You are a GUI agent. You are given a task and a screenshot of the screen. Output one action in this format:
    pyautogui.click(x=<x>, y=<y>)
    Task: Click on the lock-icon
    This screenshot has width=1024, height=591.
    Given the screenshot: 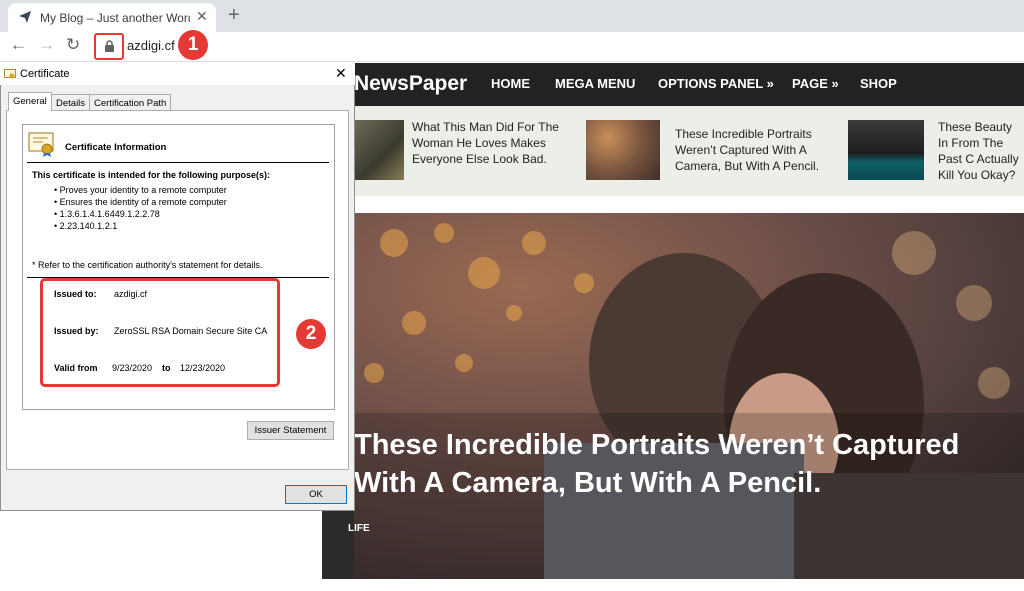 What is the action you would take?
    pyautogui.click(x=109, y=46)
    